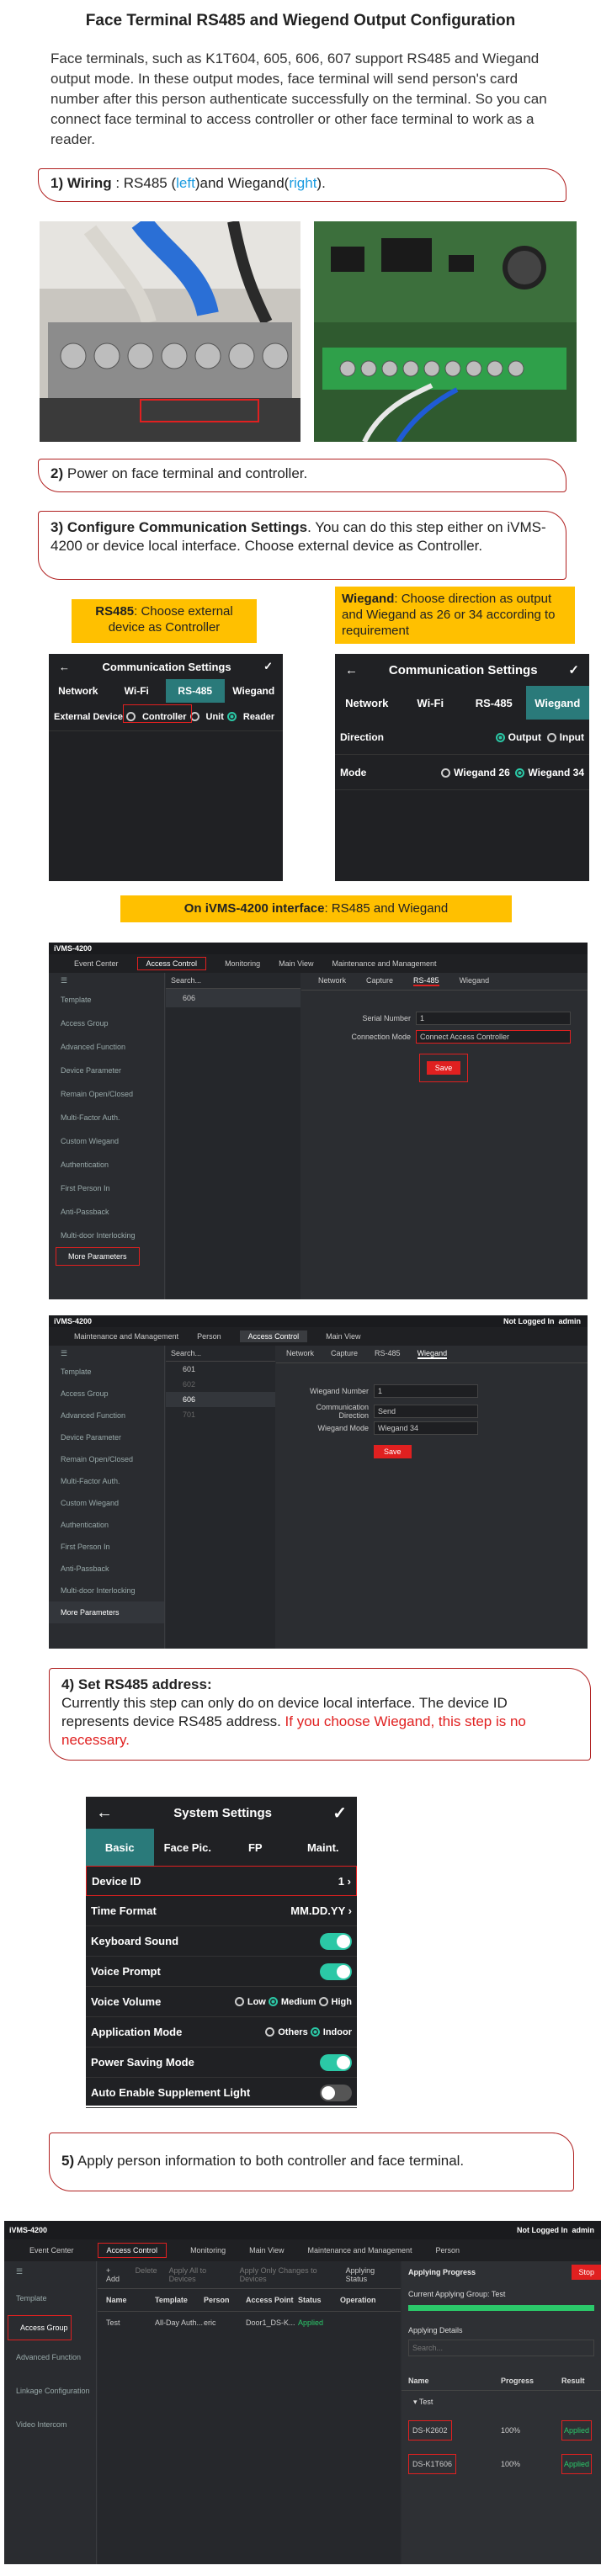 This screenshot has width=601, height=2576. Describe the element at coordinates (147, 2274) in the screenshot. I see `delete-button: Delete` at that location.